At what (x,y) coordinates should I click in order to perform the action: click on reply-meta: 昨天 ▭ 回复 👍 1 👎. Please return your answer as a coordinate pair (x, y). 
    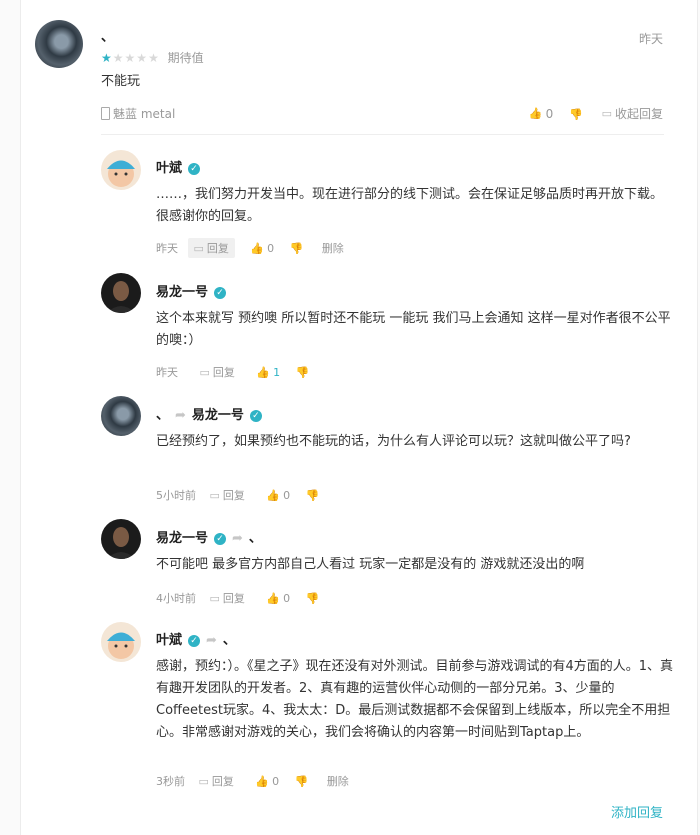
    Looking at the image, I should click on (234, 372).